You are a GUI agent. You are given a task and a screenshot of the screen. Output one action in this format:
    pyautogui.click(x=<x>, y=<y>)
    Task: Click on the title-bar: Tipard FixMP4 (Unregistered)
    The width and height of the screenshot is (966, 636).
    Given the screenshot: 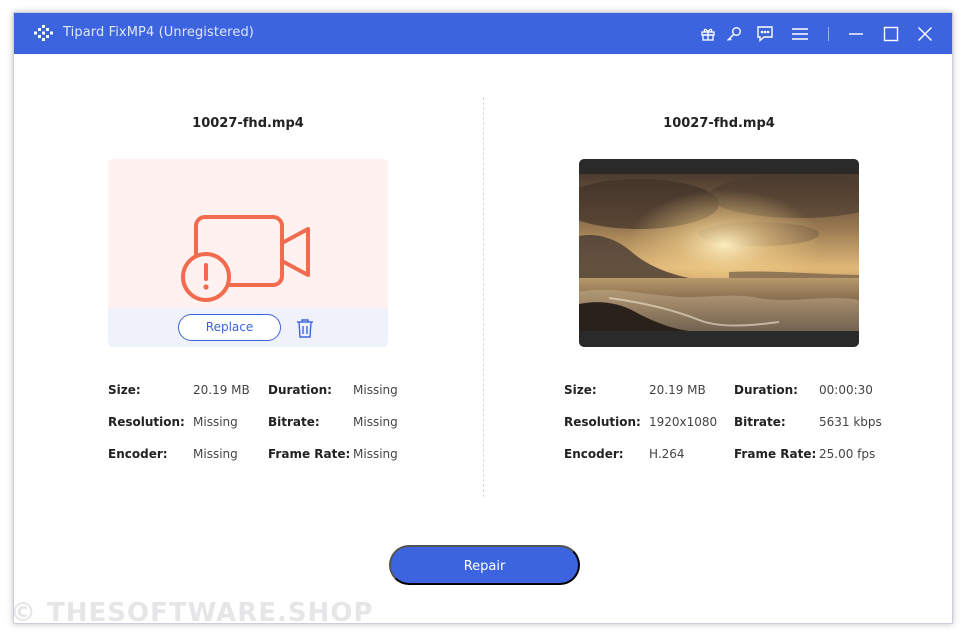 What is the action you would take?
    pyautogui.click(x=483, y=33)
    